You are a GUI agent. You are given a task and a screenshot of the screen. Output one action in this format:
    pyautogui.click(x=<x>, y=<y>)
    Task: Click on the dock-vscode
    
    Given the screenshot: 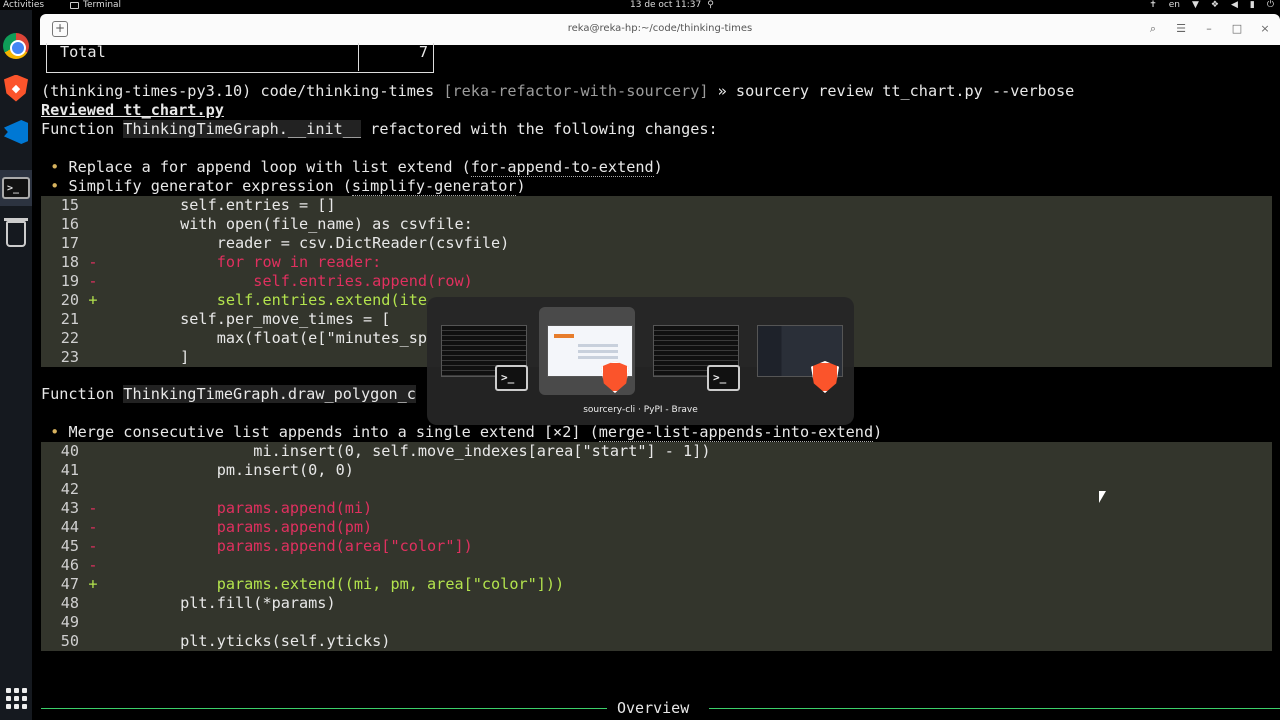 What is the action you would take?
    pyautogui.click(x=16, y=132)
    